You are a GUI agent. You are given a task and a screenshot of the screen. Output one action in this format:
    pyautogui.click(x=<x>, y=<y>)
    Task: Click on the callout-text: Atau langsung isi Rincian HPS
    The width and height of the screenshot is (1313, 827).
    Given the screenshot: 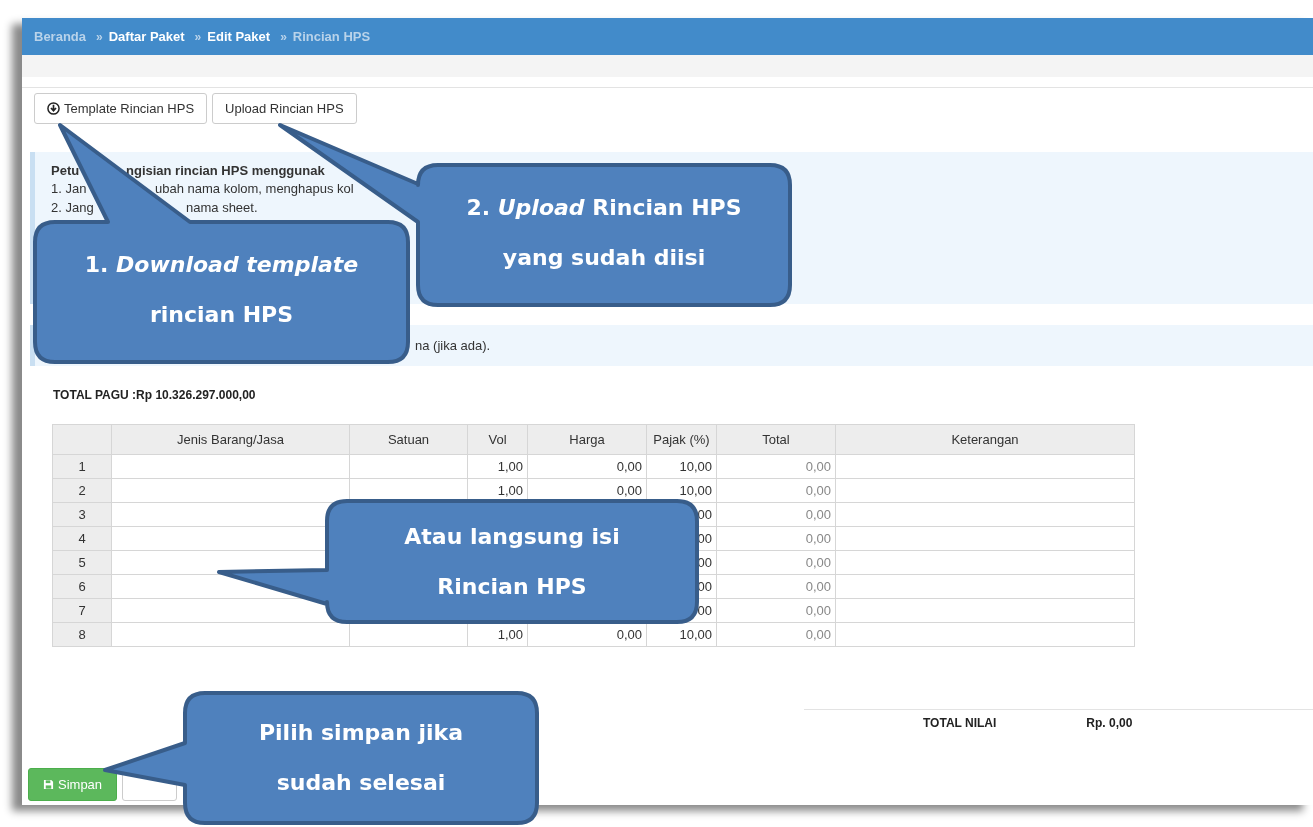 What is the action you would take?
    pyautogui.click(x=512, y=561)
    